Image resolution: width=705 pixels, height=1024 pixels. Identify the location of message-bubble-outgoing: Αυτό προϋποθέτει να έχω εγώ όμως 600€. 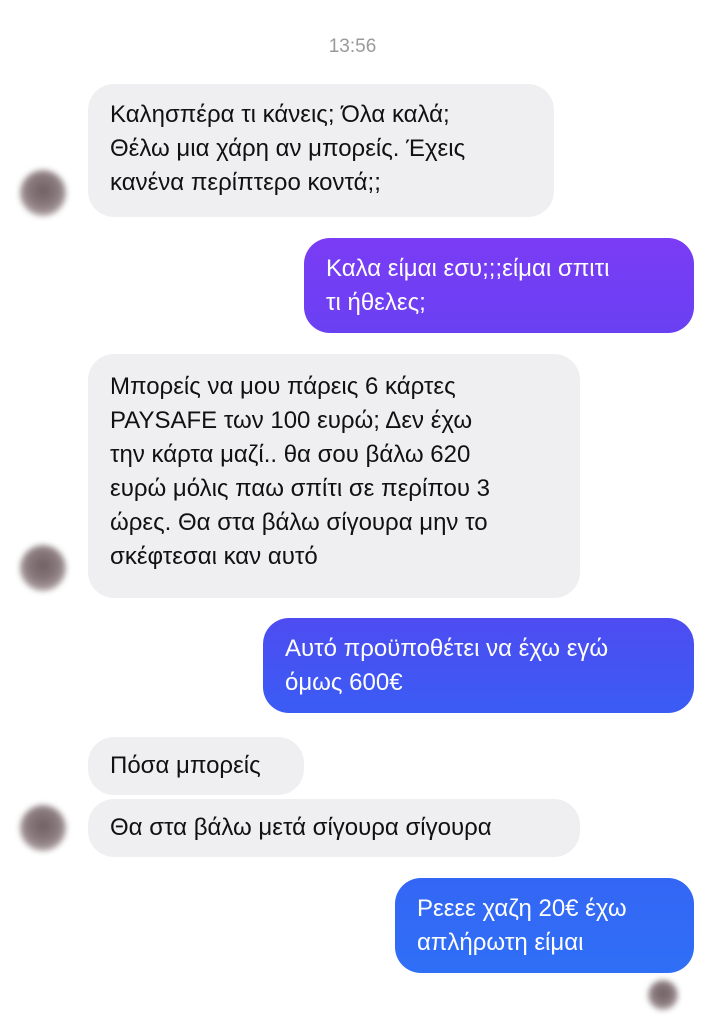
(478, 665).